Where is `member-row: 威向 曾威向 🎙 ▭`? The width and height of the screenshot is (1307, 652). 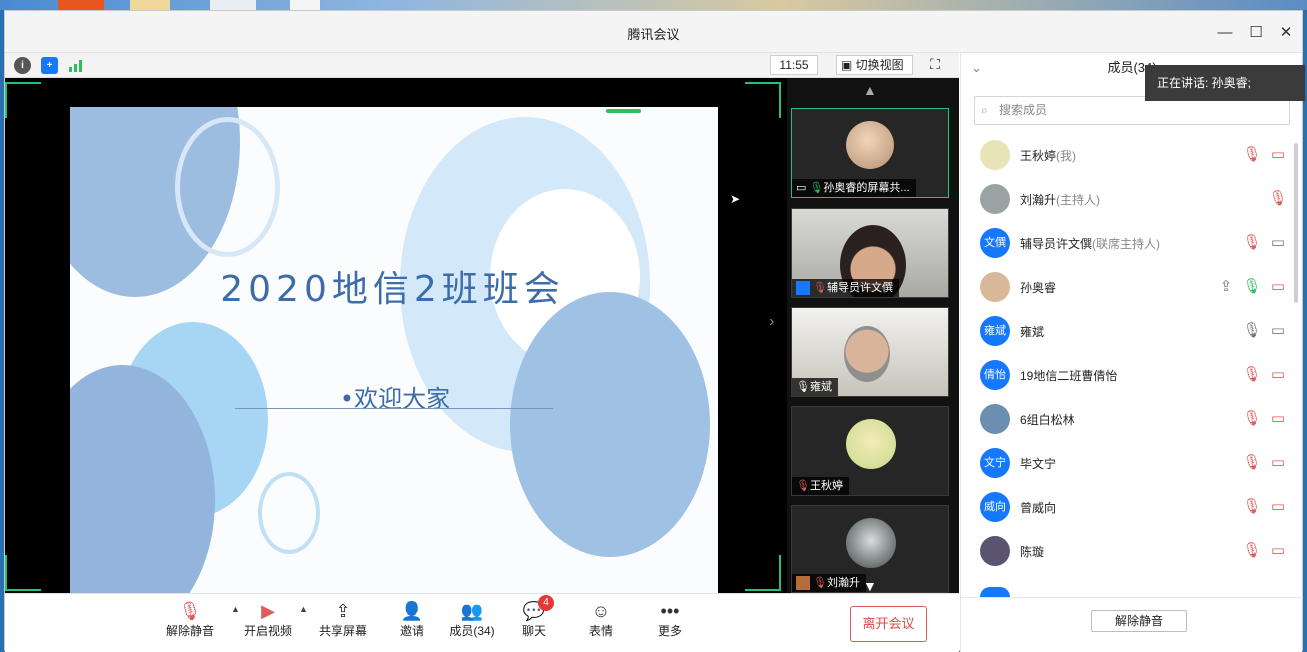 member-row: 威向 曾威向 🎙 ▭ is located at coordinates (1126, 507).